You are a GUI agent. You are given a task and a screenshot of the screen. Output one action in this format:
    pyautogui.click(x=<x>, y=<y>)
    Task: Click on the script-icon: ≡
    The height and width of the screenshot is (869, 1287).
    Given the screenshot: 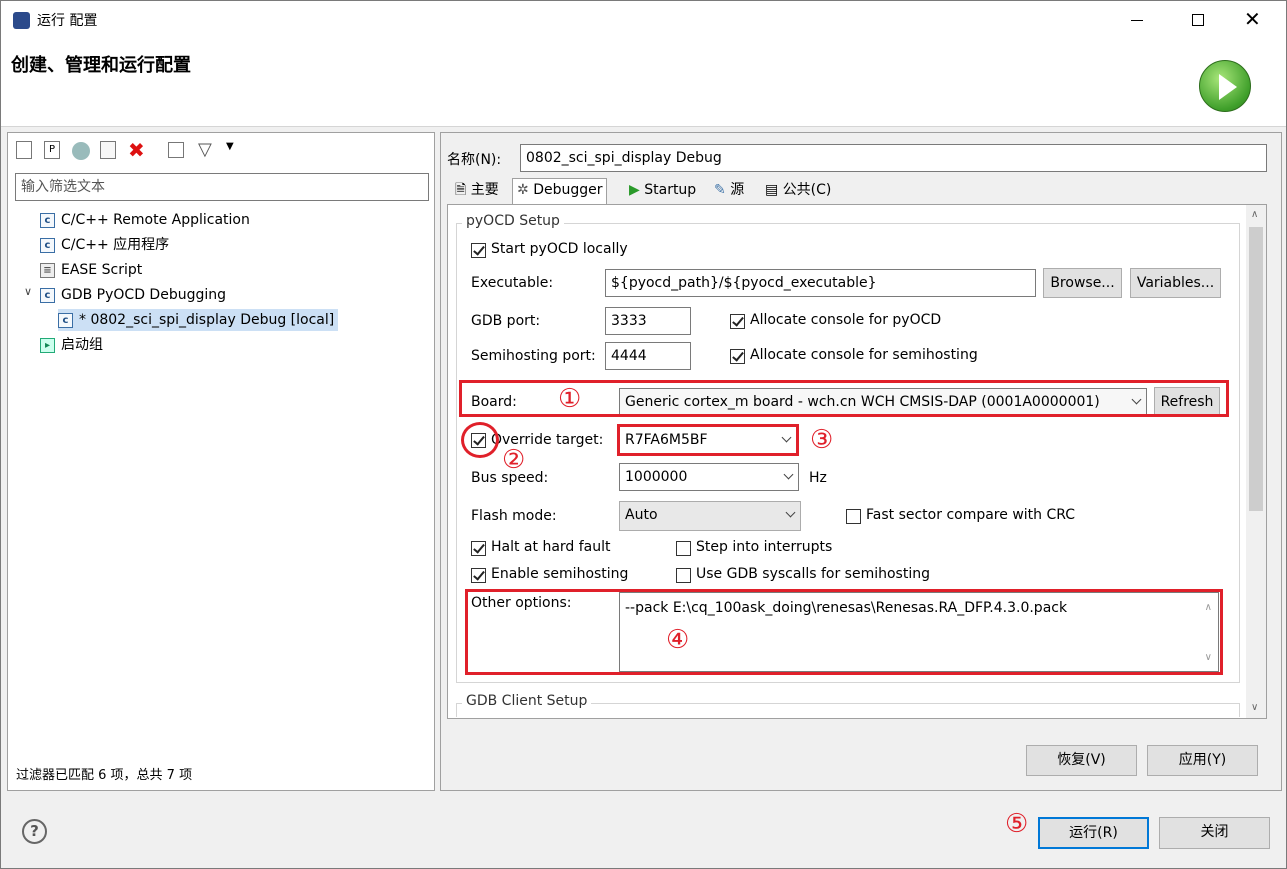 What is the action you would take?
    pyautogui.click(x=47, y=270)
    